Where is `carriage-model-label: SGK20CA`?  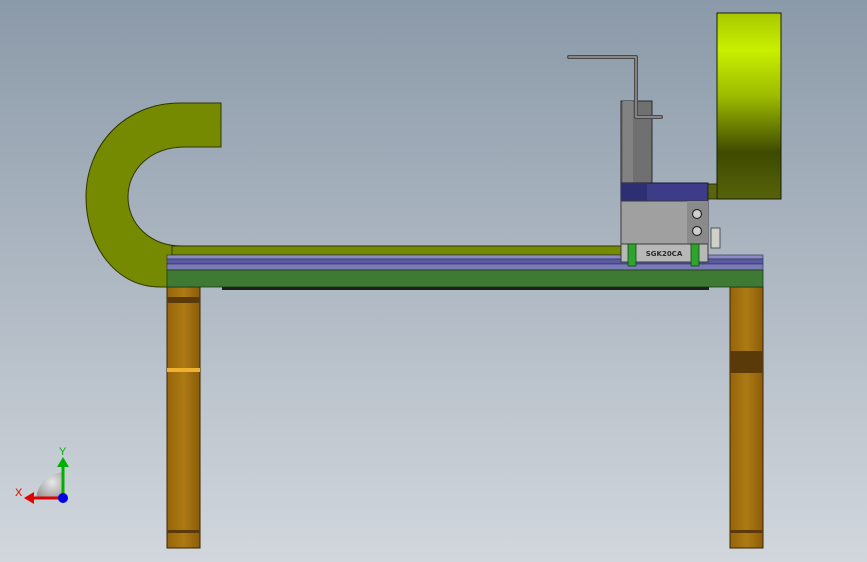 carriage-model-label: SGK20CA is located at coordinates (664, 254).